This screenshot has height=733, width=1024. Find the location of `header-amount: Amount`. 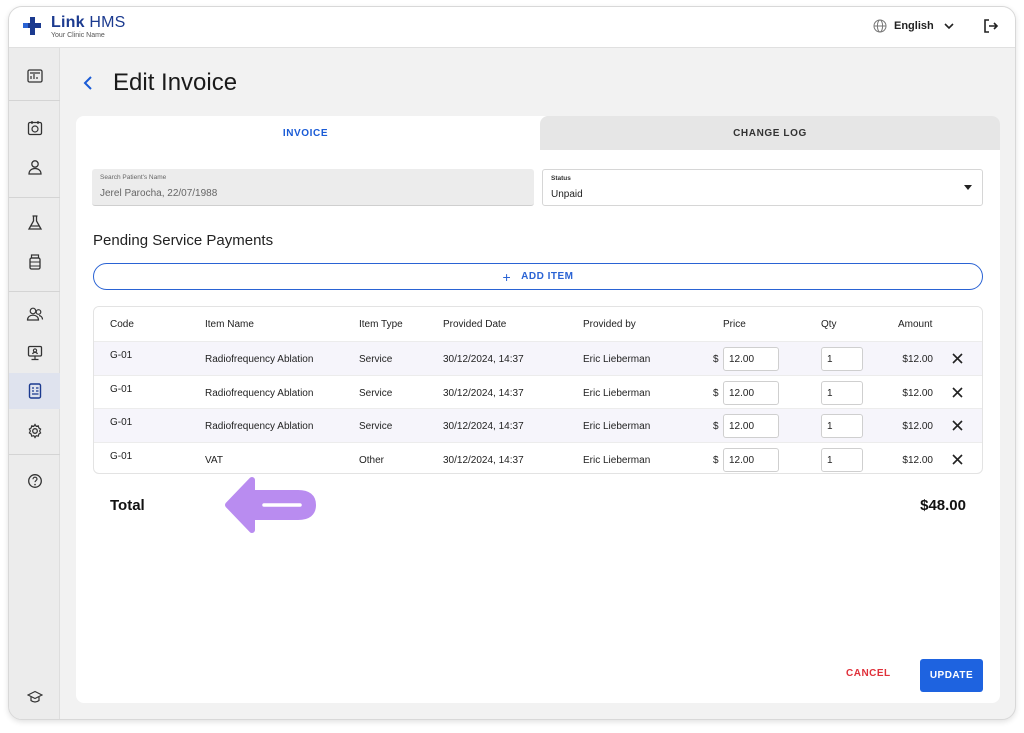

header-amount: Amount is located at coordinates (915, 324).